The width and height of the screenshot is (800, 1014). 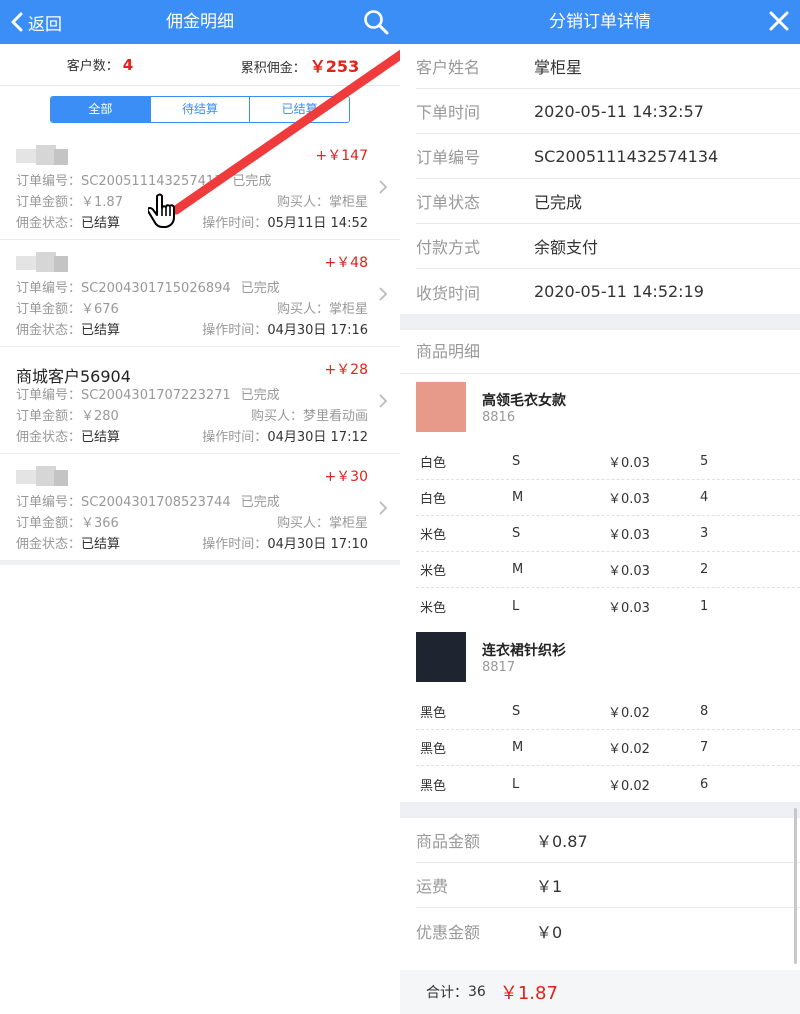 What do you see at coordinates (499, 667) in the screenshot?
I see `product-code: 8817` at bounding box center [499, 667].